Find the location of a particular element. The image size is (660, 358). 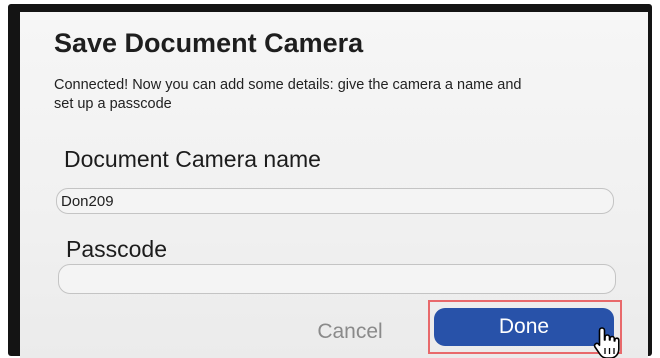

done-button: Done is located at coordinates (524, 327).